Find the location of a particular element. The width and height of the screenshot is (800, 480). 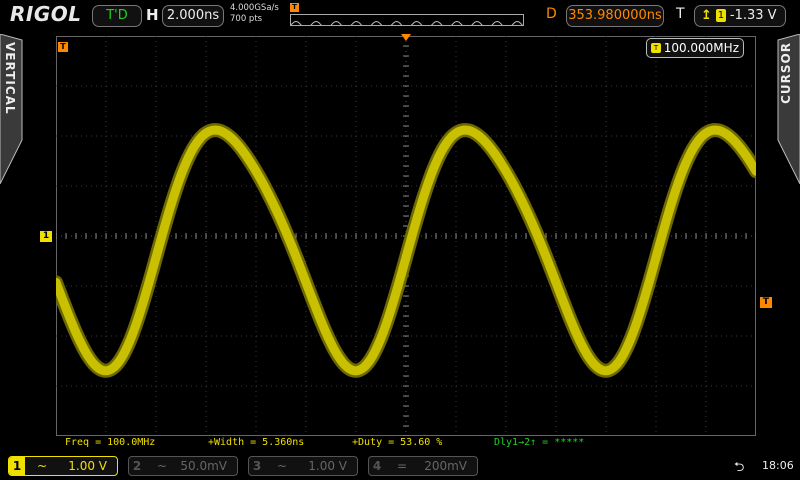

channel3-settings: 3 ~ 1.00 V is located at coordinates (303, 466).